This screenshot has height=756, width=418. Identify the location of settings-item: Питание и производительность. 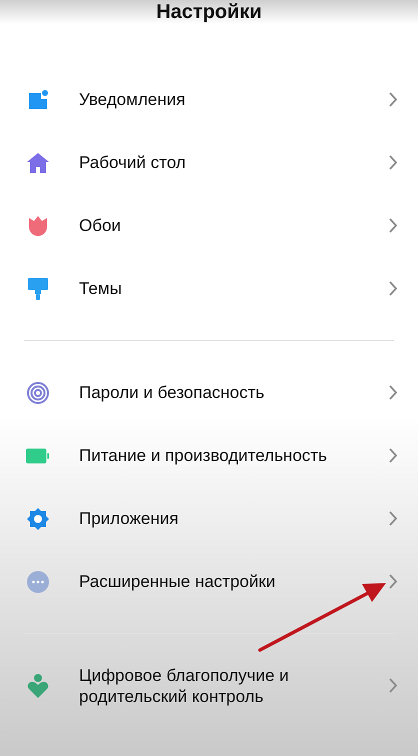
(209, 455).